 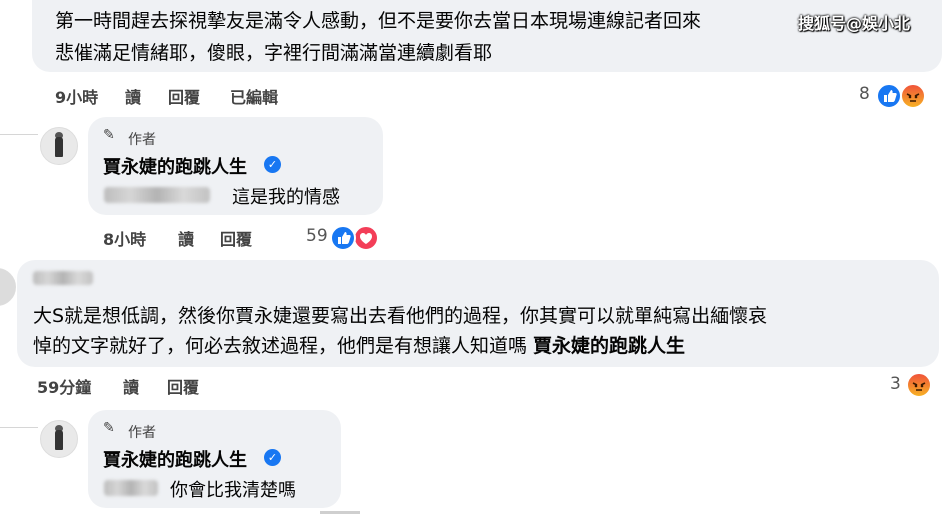 I want to click on comment-text-line-1: 大S就是想低調，然後你賈永婕還要寫出去看他們的過程，你其實可以就單純寫出緬懷哀, so click(x=400, y=316).